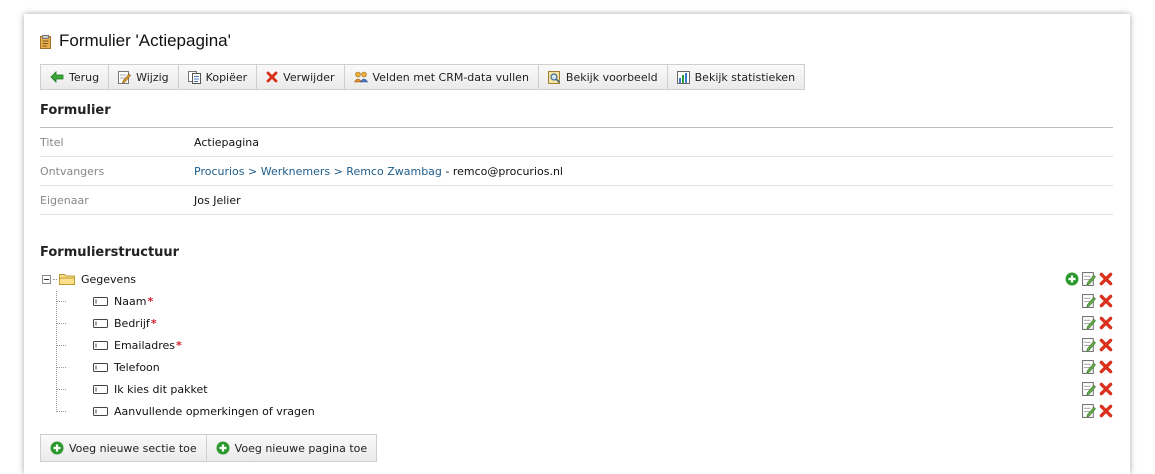 The width and height of the screenshot is (1155, 474). Describe the element at coordinates (137, 367) in the screenshot. I see `field-label: Telefoon` at that location.